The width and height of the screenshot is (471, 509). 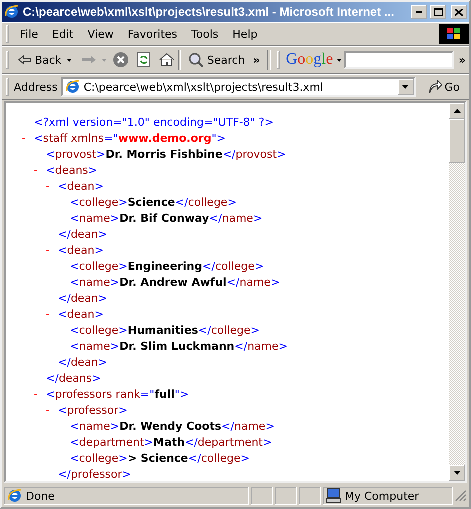 I want to click on minimize-icon, so click(x=419, y=12).